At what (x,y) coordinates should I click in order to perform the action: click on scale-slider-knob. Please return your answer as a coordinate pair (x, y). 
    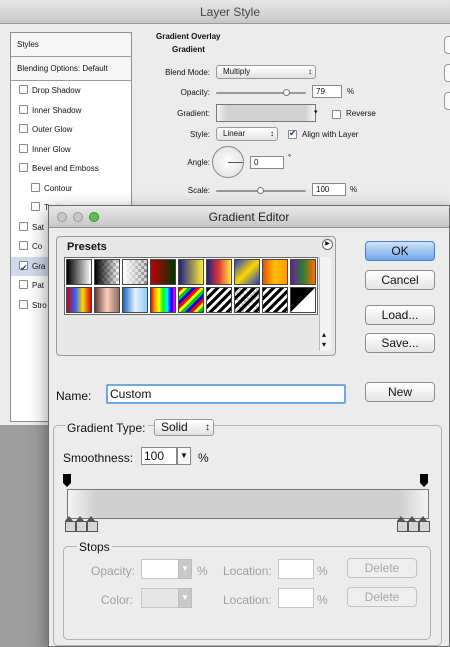
    Looking at the image, I should click on (260, 190).